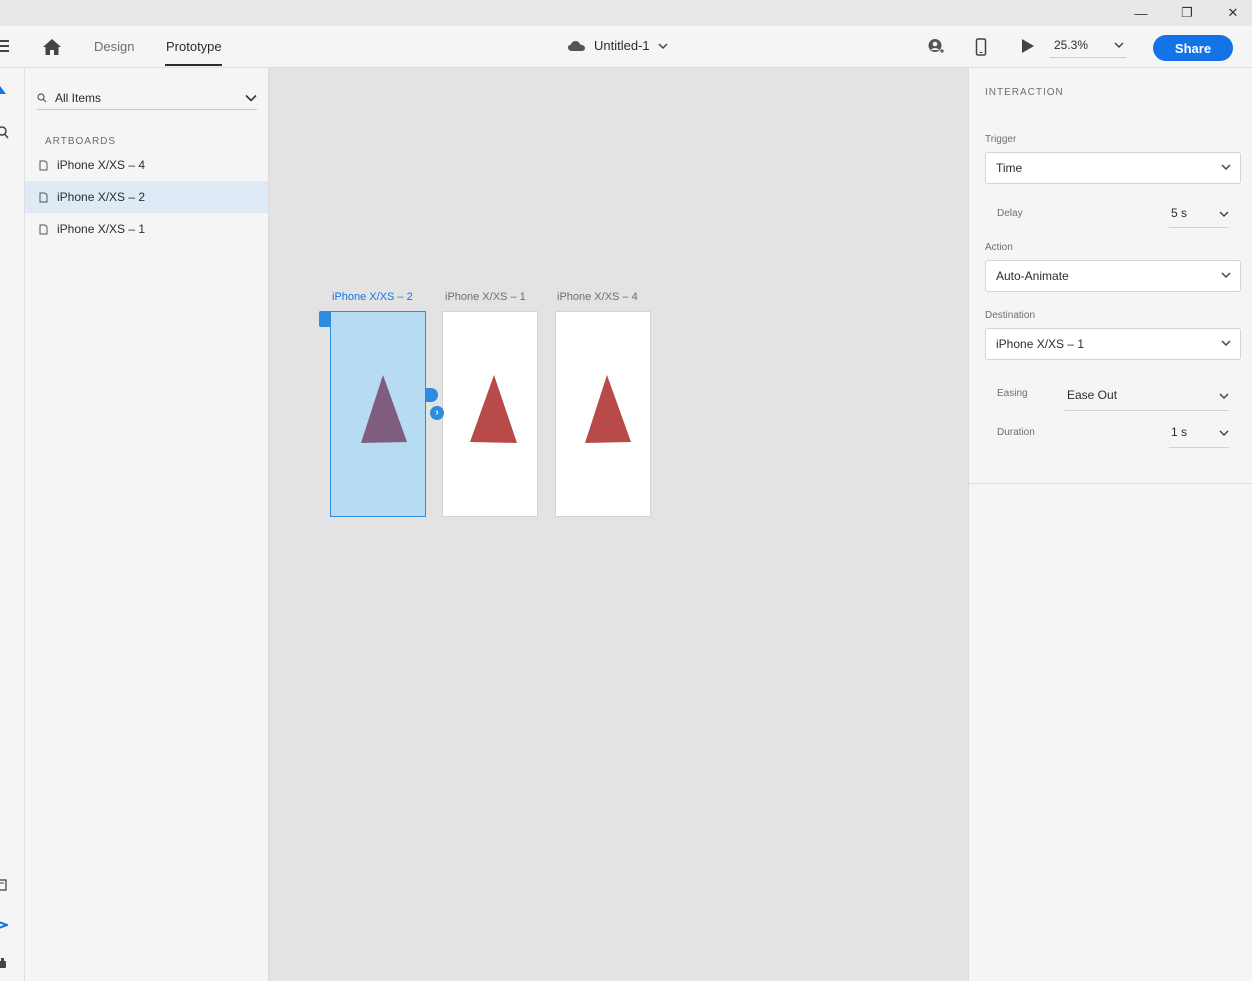  What do you see at coordinates (1024, 92) in the screenshot?
I see `interaction-title: INTERACTION` at bounding box center [1024, 92].